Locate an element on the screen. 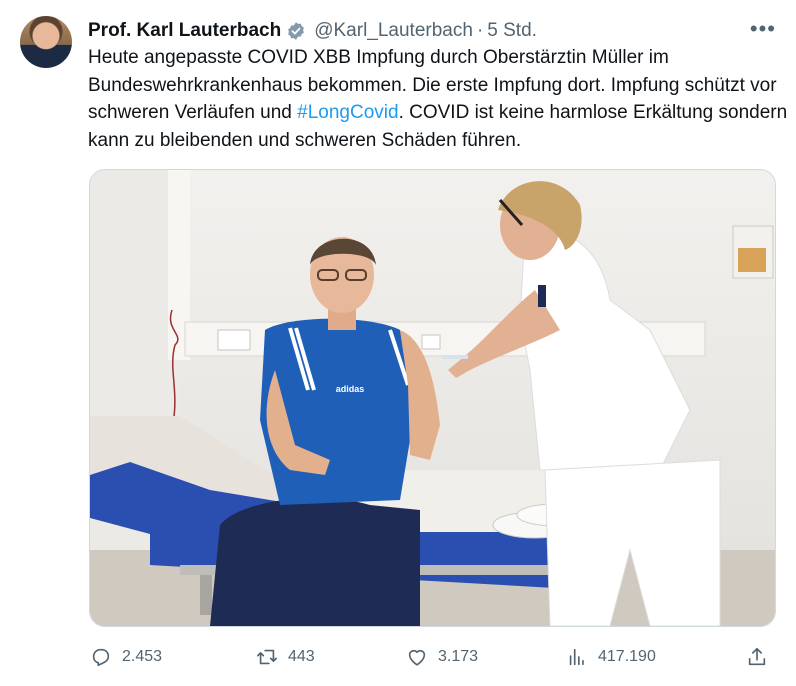 This screenshot has width=796, height=686. share-icon is located at coordinates (757, 656).